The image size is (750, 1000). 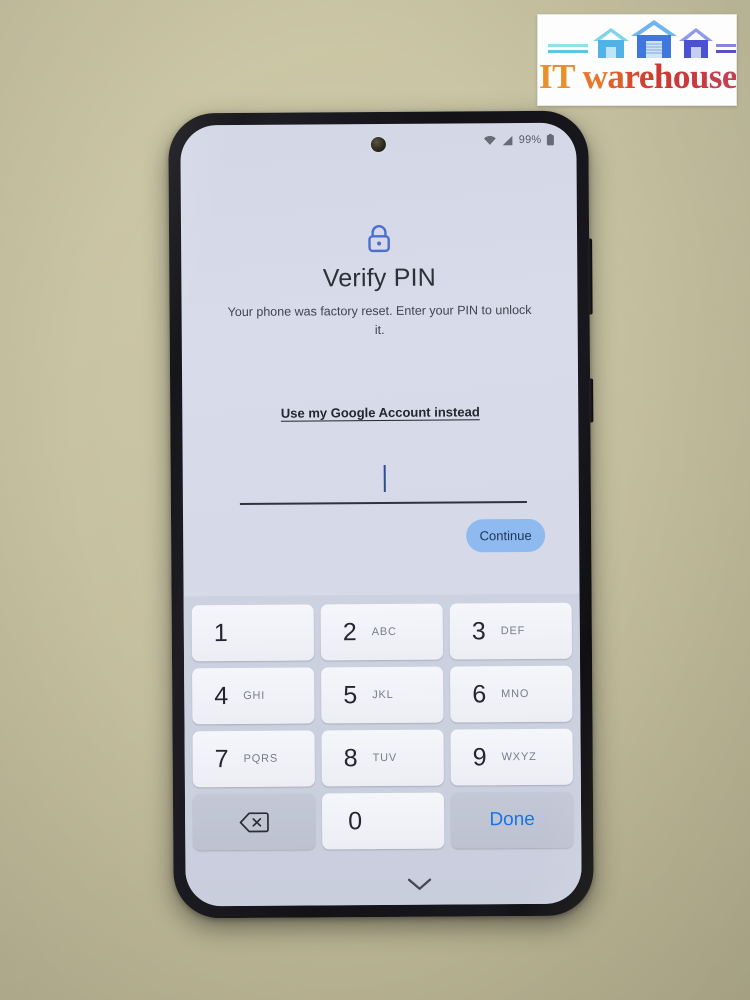 What do you see at coordinates (550, 139) in the screenshot?
I see `battery-icon` at bounding box center [550, 139].